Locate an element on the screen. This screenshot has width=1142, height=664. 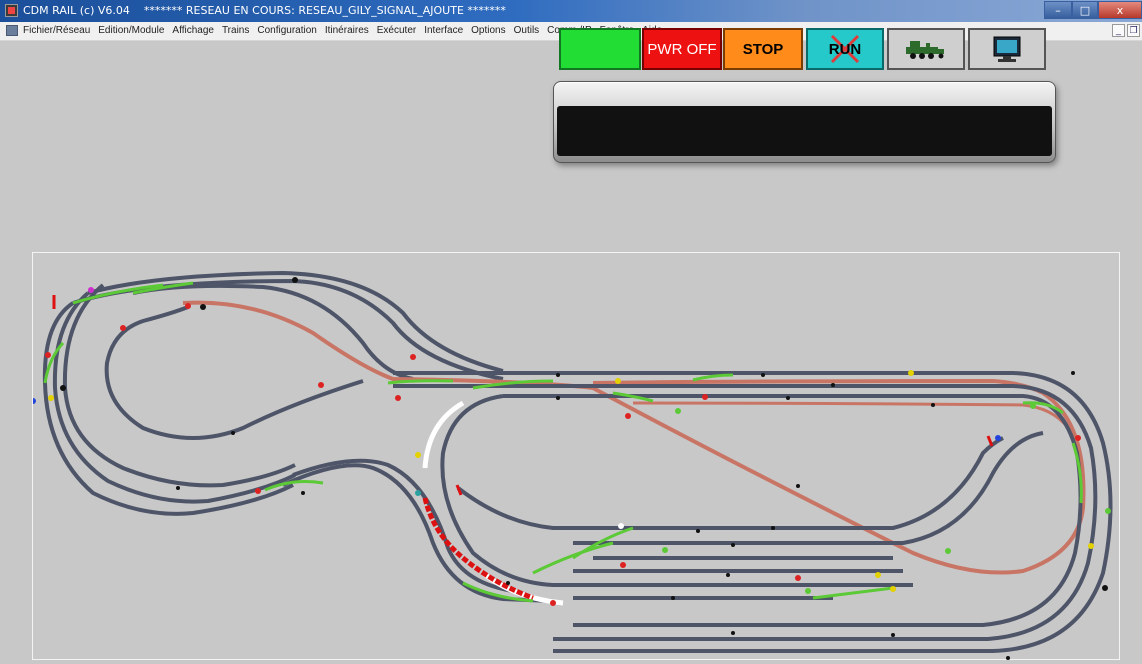
app-title: CDM RAIL (c) V6.04 is located at coordinates (76, 10).